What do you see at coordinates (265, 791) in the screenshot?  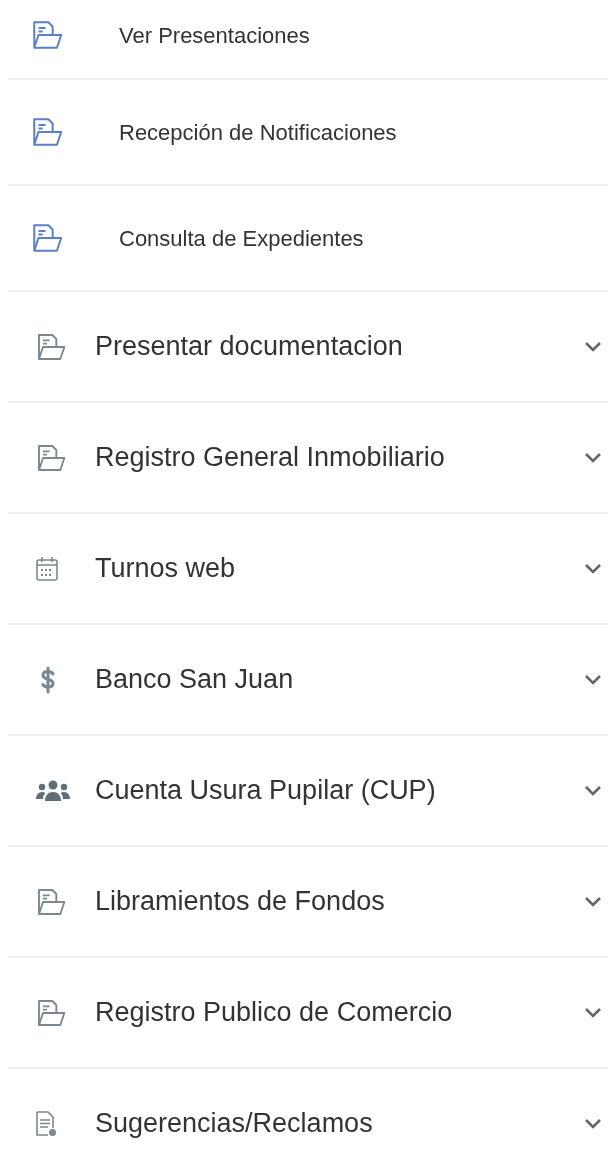 I see `section-label: Cuenta Usura Pupilar (CUP)` at bounding box center [265, 791].